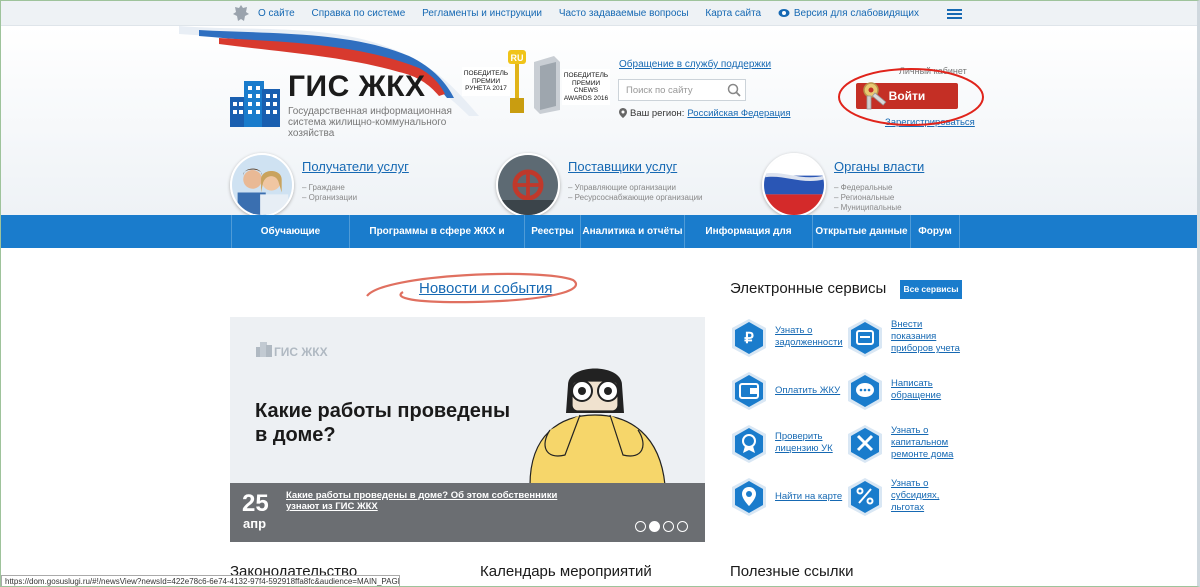  I want to click on service-label-line: льготах, so click(908, 507).